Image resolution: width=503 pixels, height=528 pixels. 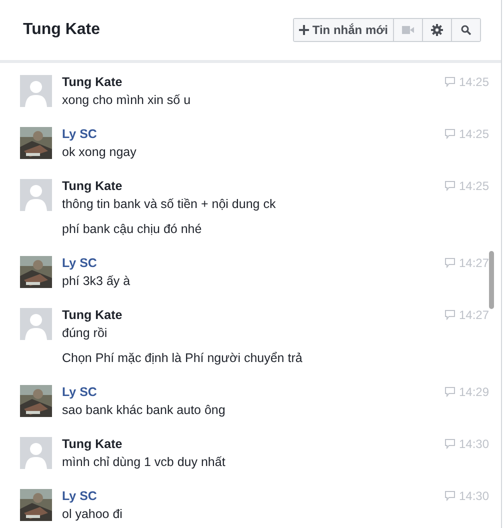 What do you see at coordinates (144, 462) in the screenshot?
I see `message-text: mình chỉ dùng 1 vcb duy nhất` at bounding box center [144, 462].